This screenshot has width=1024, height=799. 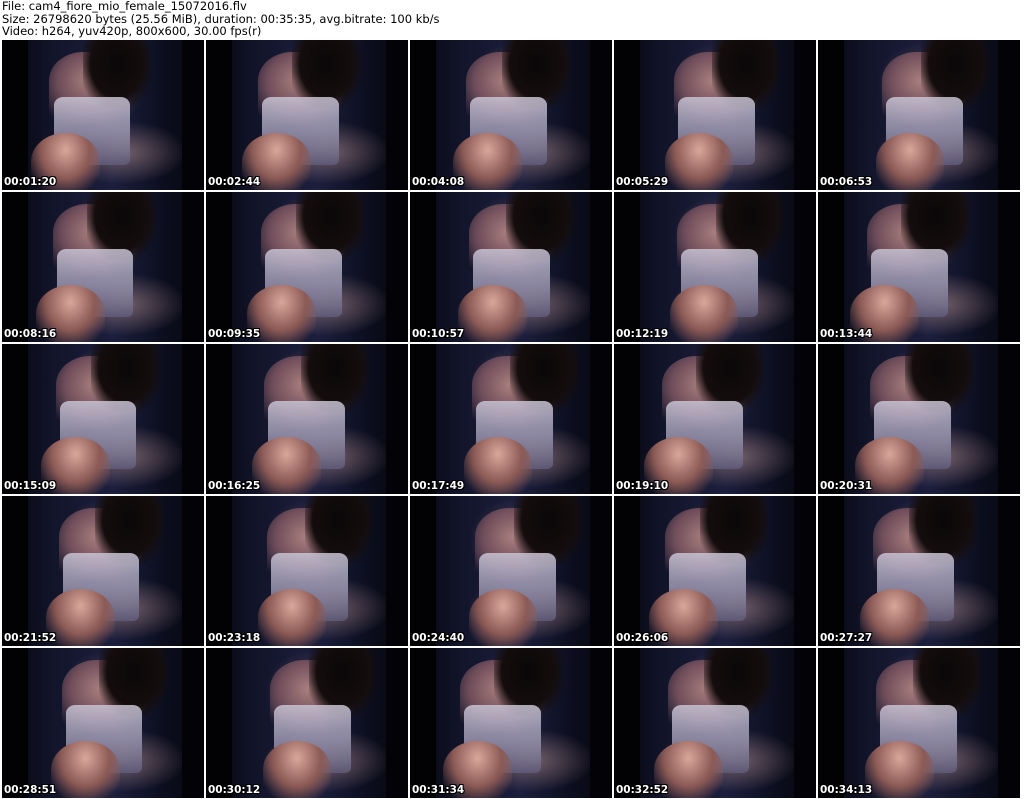 I want to click on video-thumbnail: 00:16:25, so click(x=307, y=419).